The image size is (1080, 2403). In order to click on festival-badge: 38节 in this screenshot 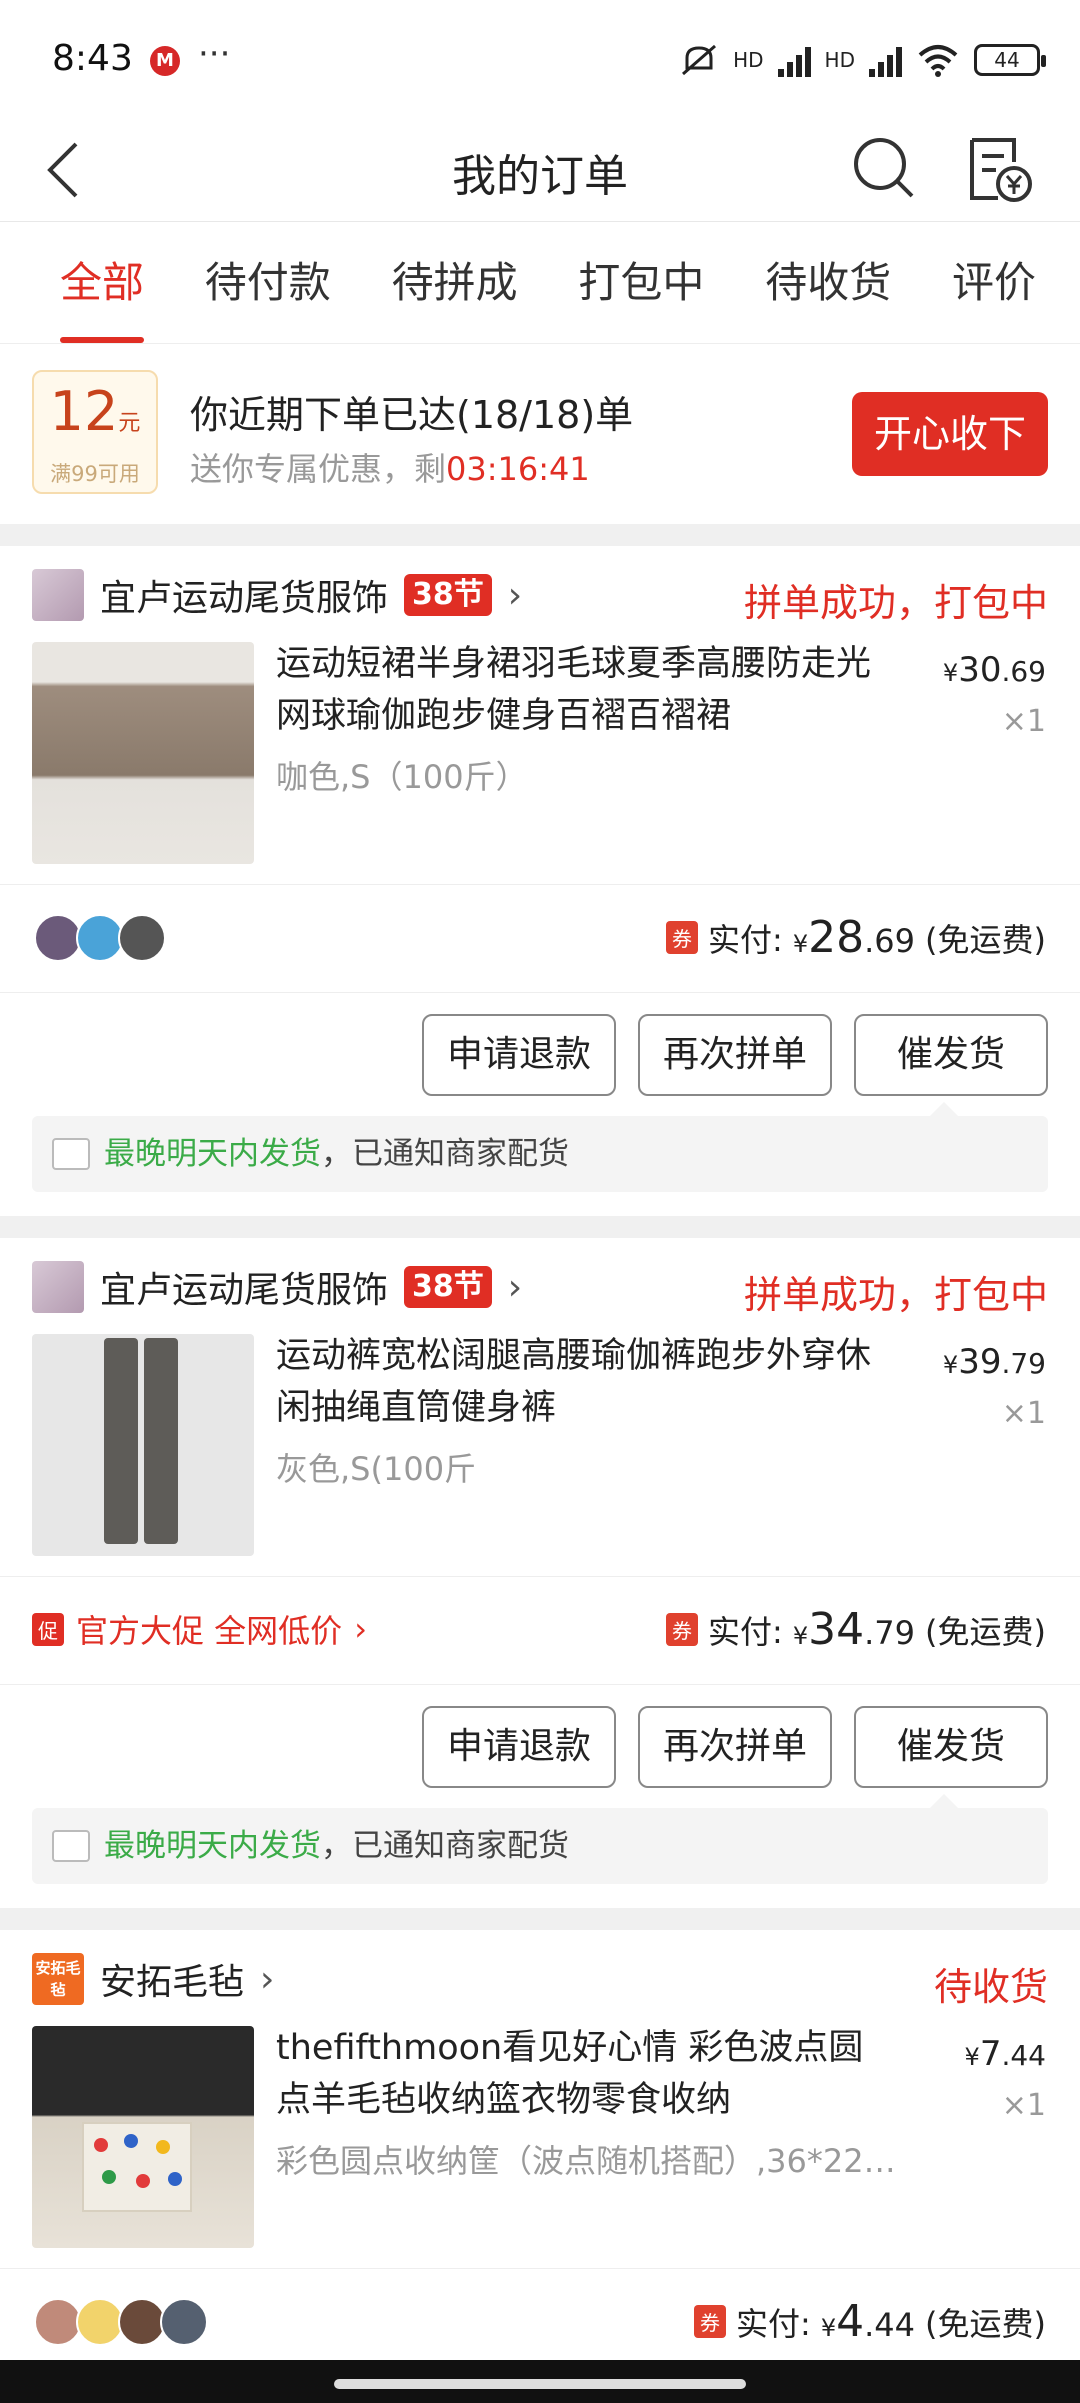, I will do `click(448, 1287)`.